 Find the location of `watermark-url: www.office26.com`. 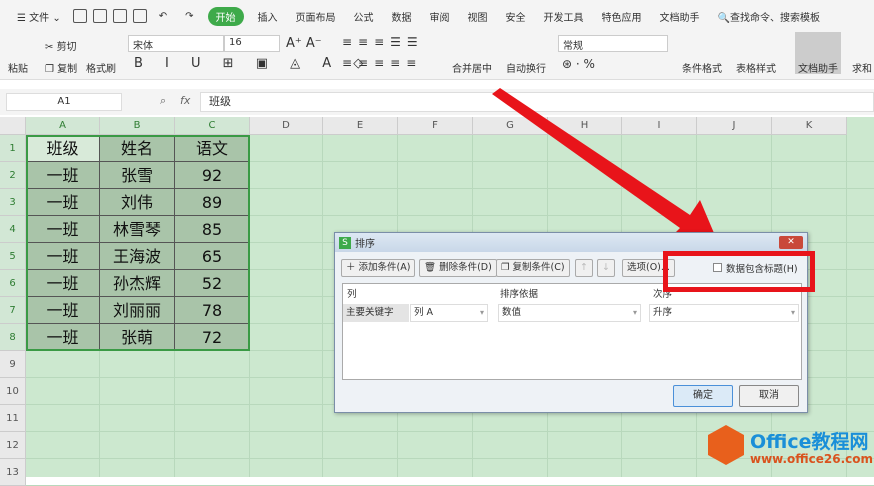

watermark-url: www.office26.com is located at coordinates (812, 459).